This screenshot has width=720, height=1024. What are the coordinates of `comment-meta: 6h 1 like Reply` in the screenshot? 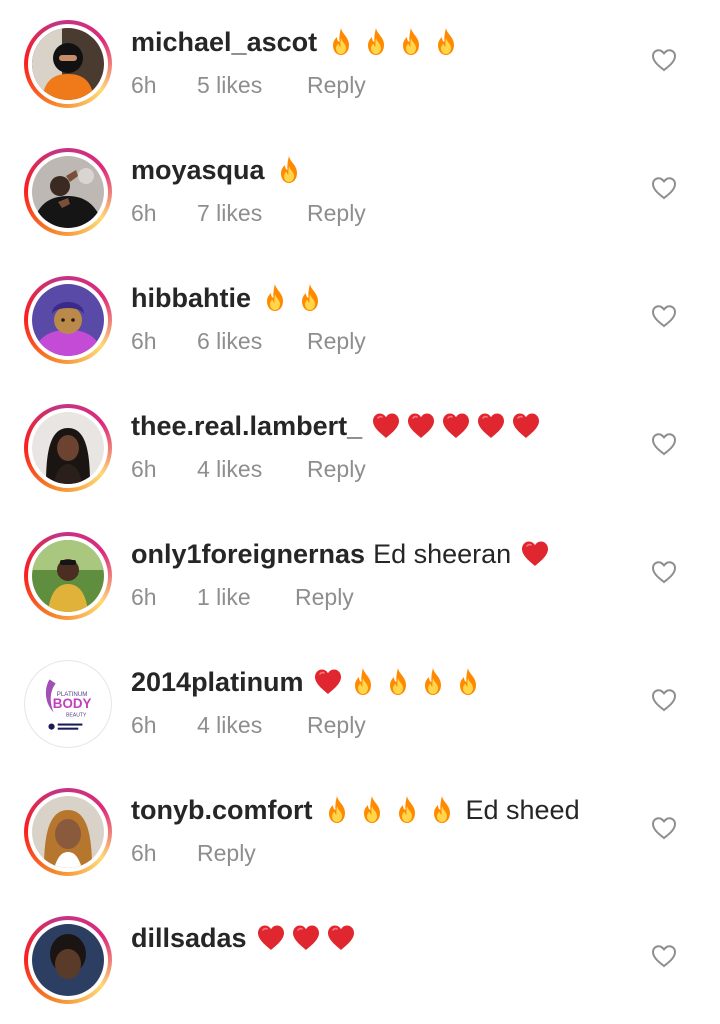 It's located at (242, 597).